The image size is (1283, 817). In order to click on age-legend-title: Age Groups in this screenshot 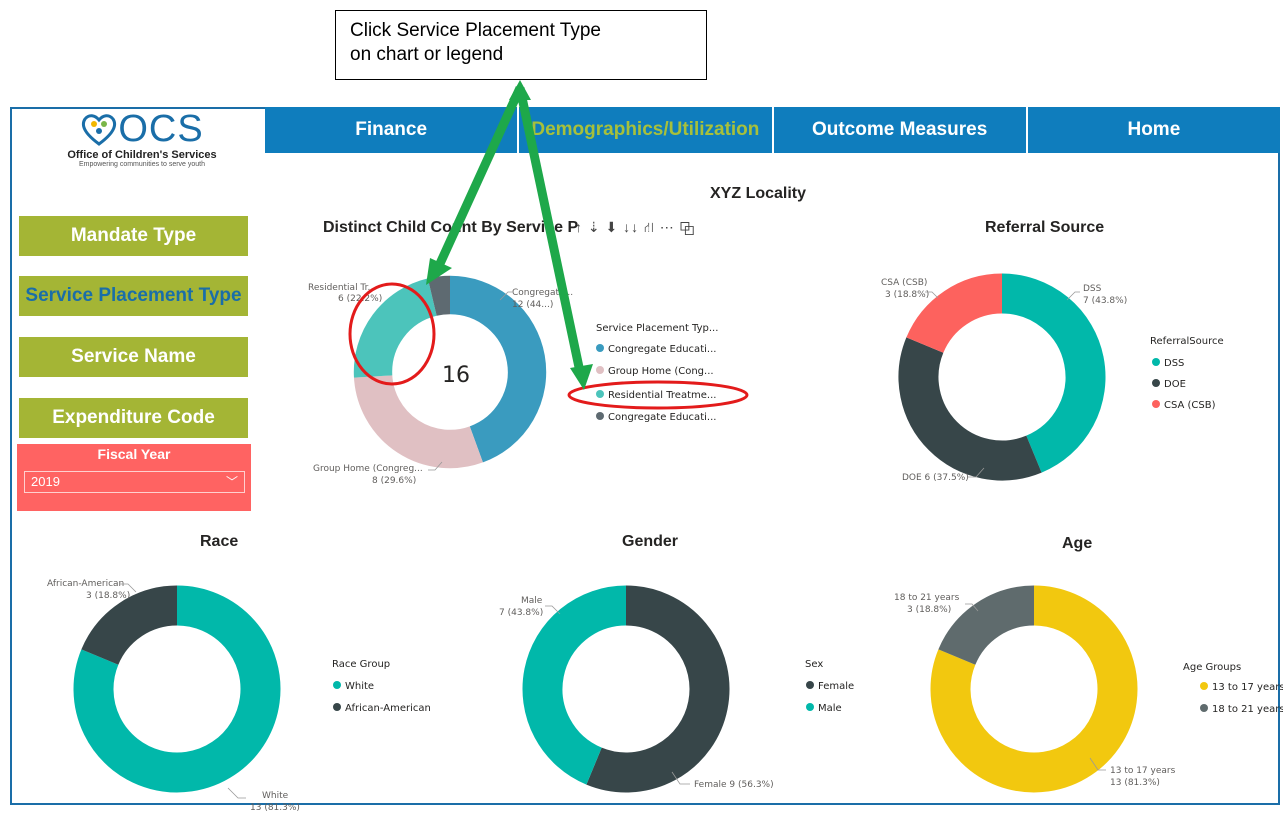, I will do `click(1212, 667)`.